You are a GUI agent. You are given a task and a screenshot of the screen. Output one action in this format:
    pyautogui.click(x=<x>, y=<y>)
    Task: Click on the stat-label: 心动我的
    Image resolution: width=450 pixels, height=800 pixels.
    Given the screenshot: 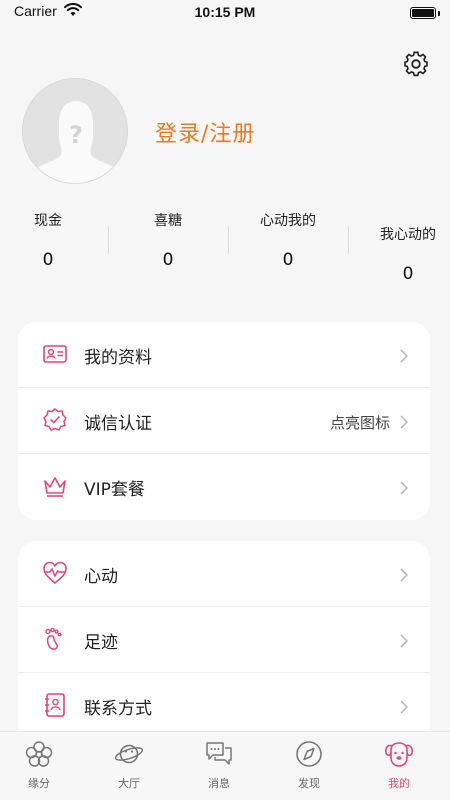 What is the action you would take?
    pyautogui.click(x=288, y=221)
    